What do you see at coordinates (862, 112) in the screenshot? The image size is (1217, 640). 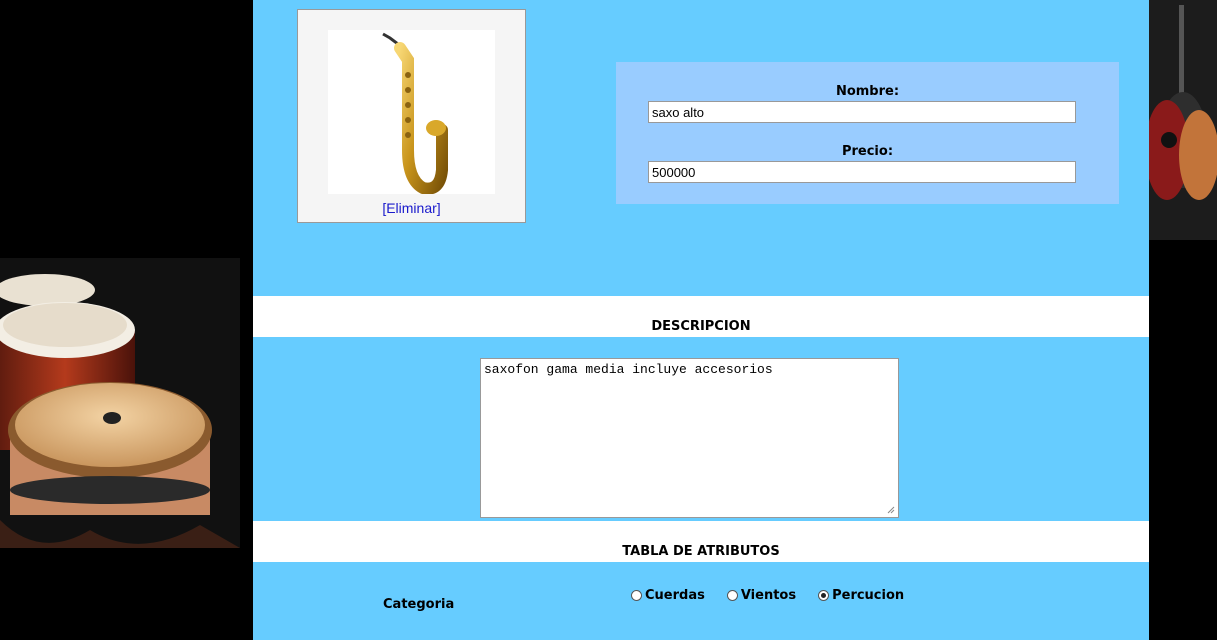 I see `name-field` at bounding box center [862, 112].